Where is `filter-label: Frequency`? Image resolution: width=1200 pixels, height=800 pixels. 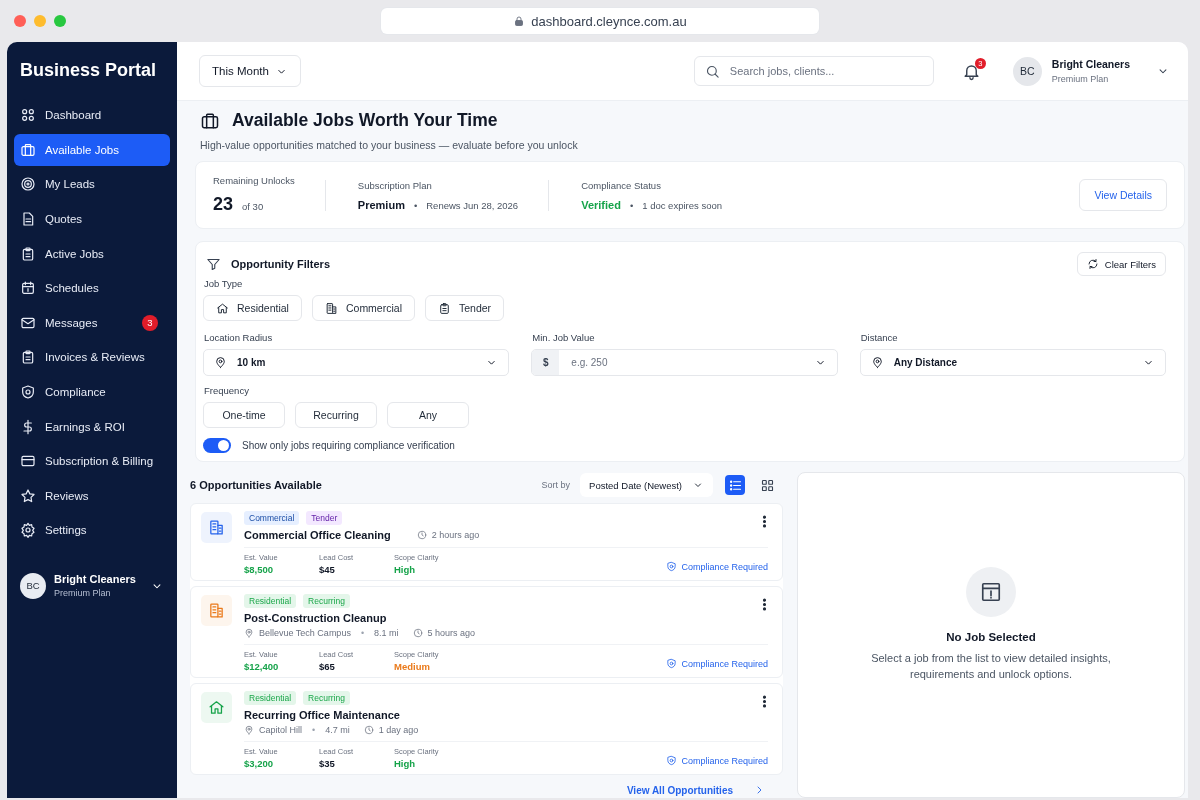 filter-label: Frequency is located at coordinates (227, 390).